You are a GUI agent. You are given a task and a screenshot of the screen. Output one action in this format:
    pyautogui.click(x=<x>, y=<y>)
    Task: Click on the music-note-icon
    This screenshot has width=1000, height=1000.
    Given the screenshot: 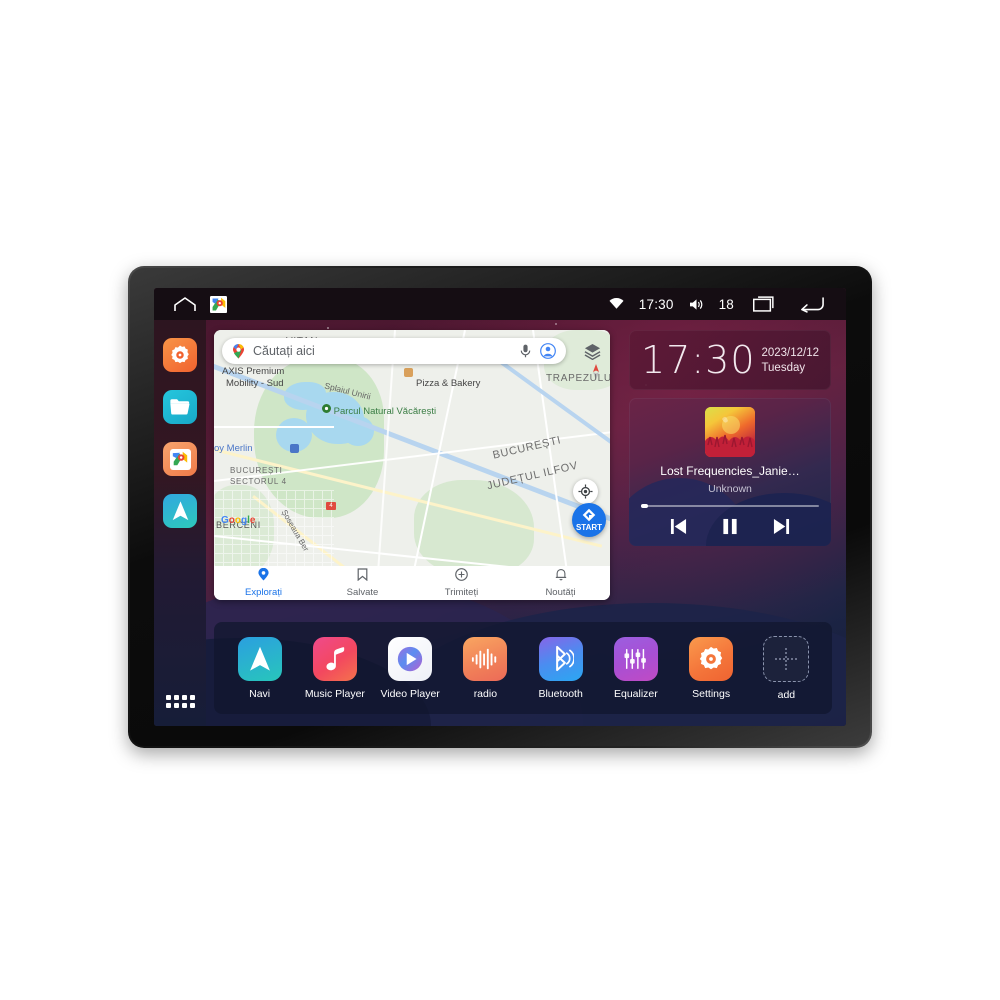 What is the action you would take?
    pyautogui.click(x=334, y=658)
    